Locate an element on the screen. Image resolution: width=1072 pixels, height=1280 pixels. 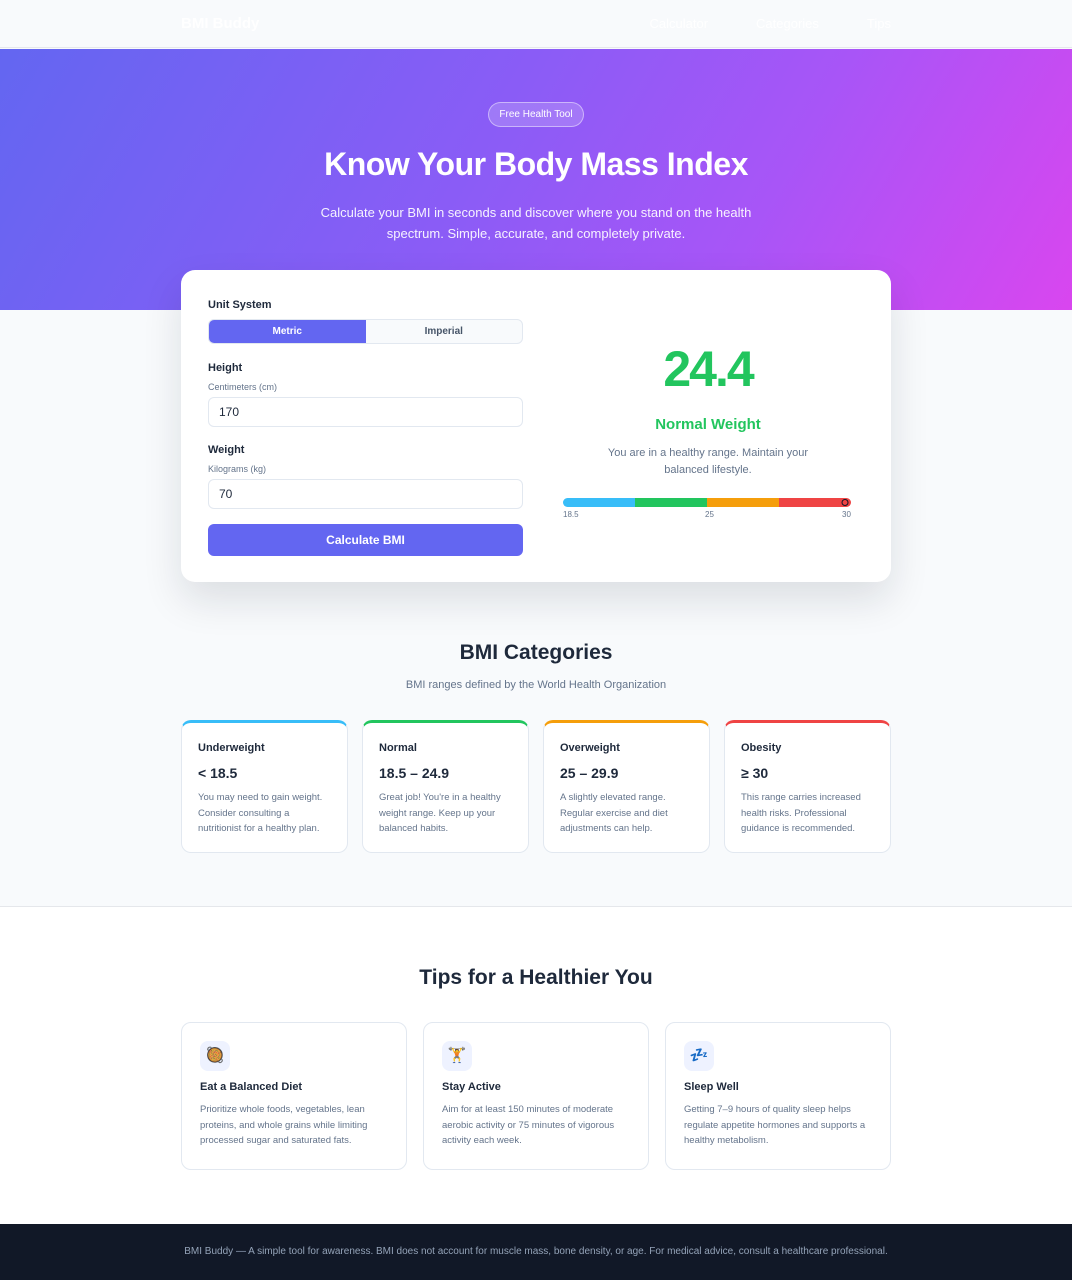
unit-system-label: Unit System is located at coordinates (240, 305).